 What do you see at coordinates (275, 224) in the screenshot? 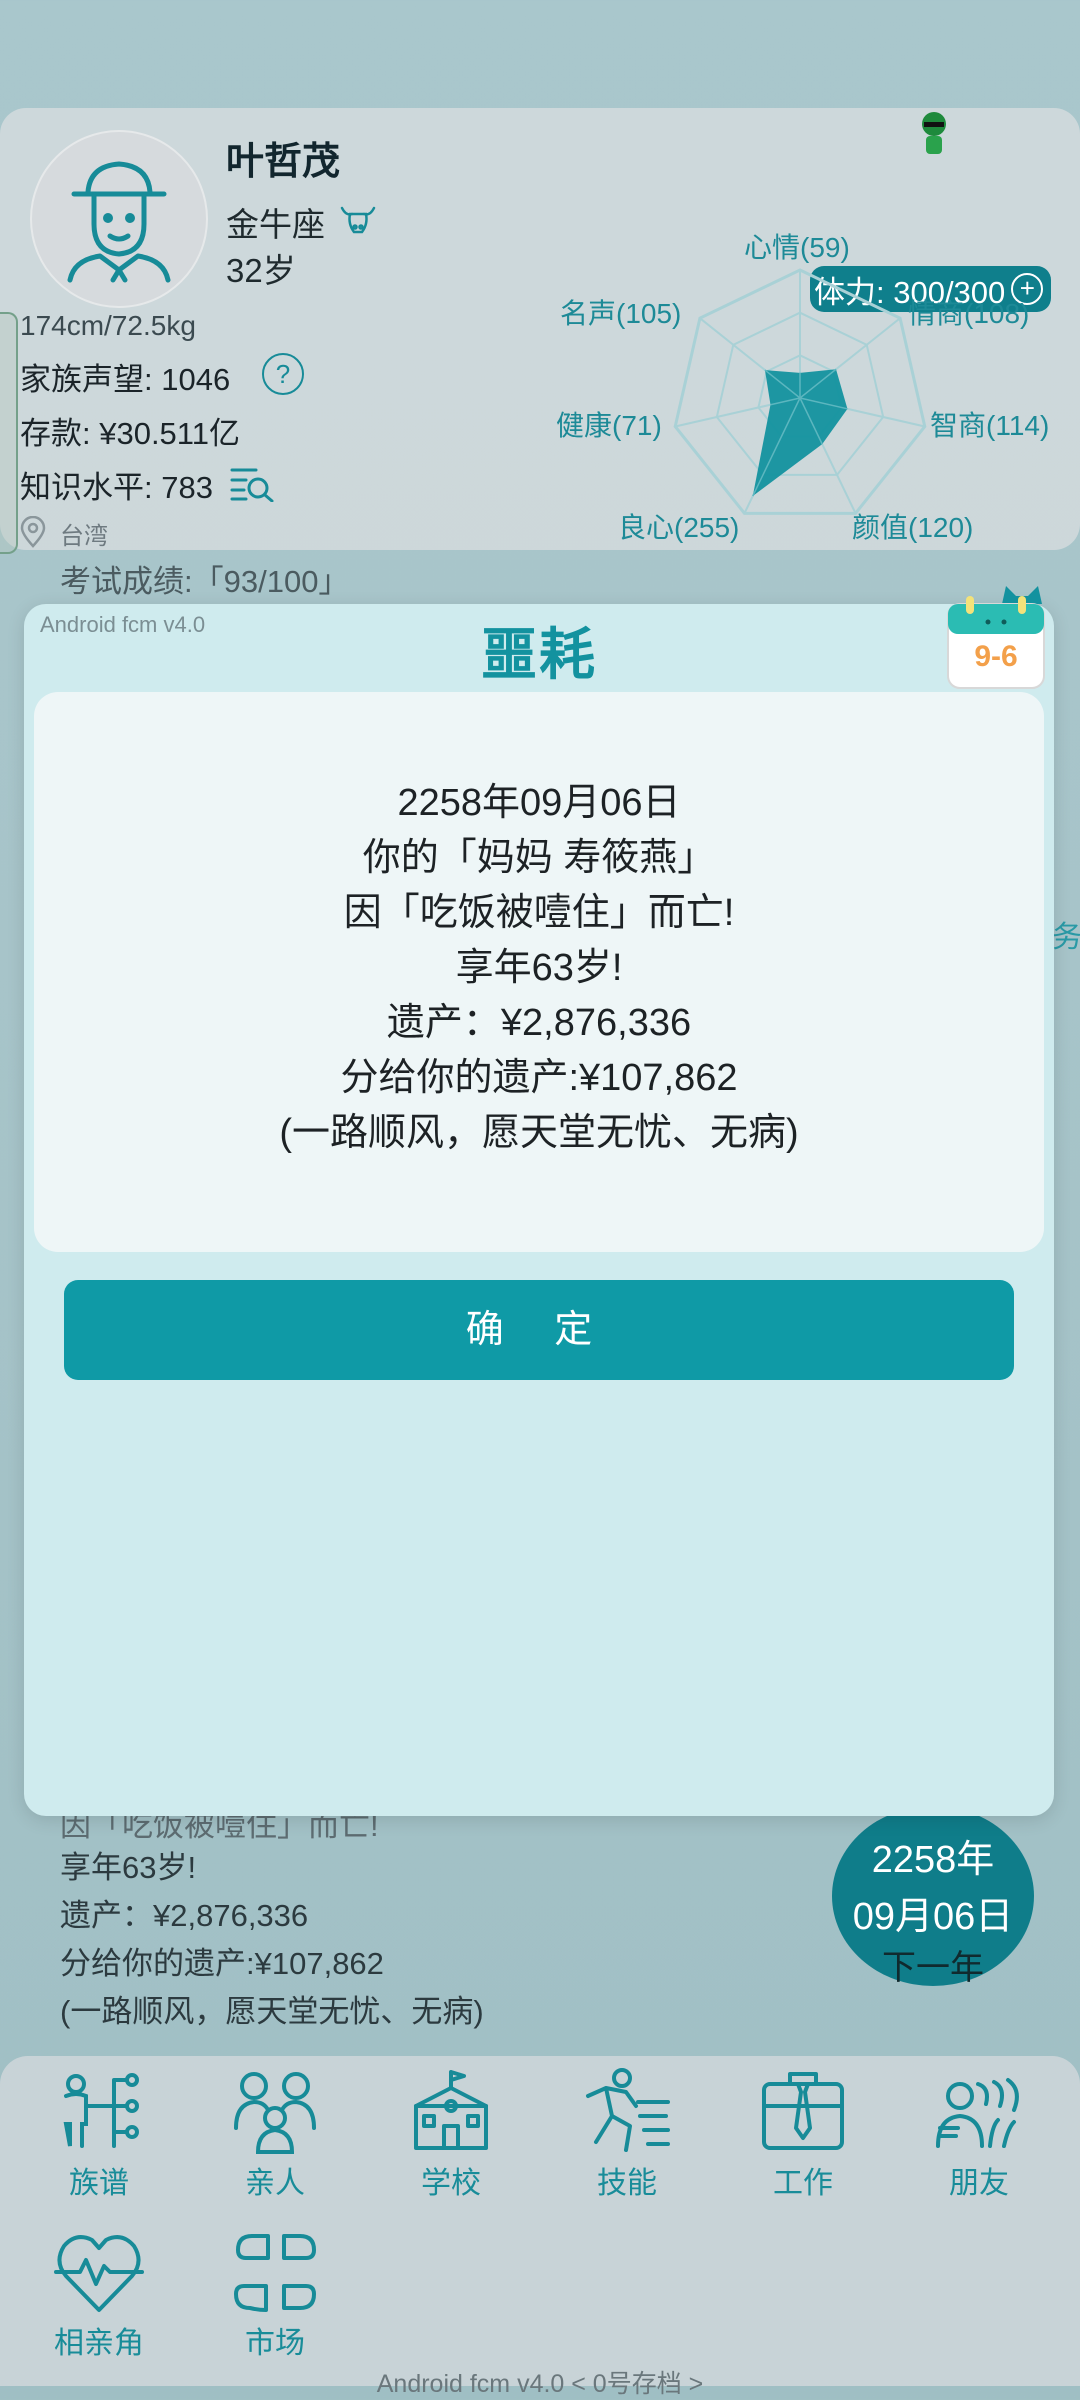
I see `zodiac-sign: 金牛座` at bounding box center [275, 224].